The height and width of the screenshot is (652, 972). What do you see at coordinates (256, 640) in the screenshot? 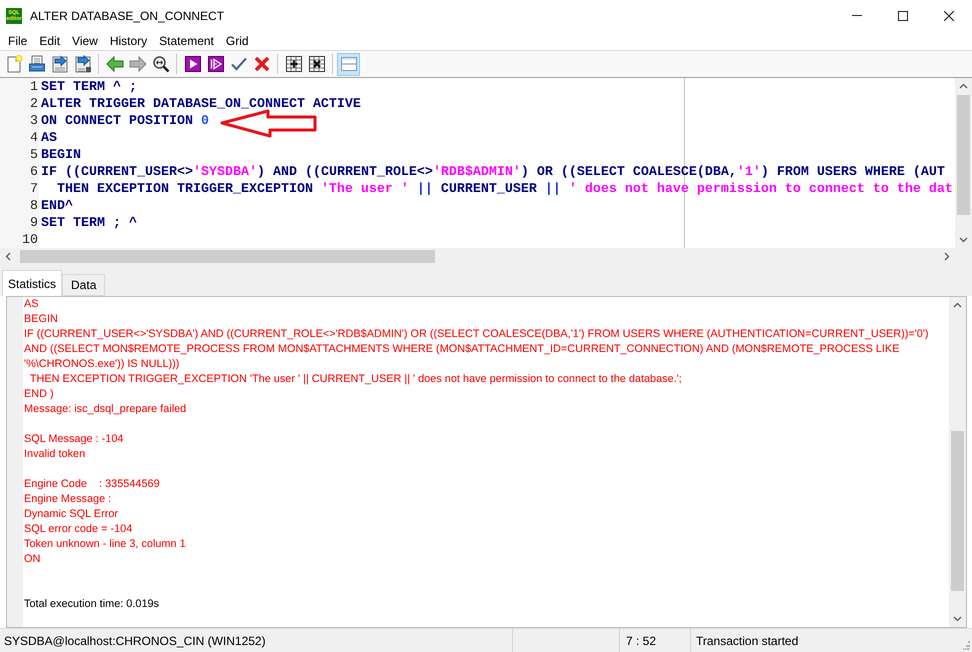
I see `status-connection: SYSDBA@localhost:CHRONOS_CIN (WIN1252)` at bounding box center [256, 640].